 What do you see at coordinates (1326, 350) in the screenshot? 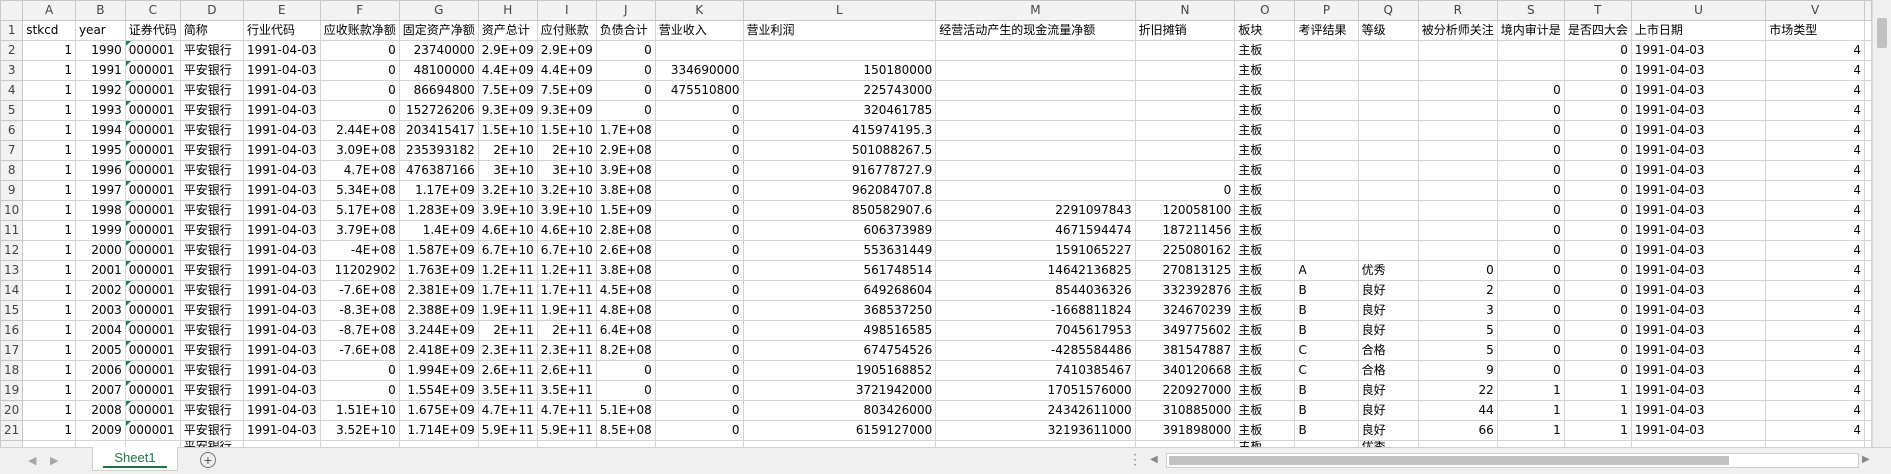
I see `table-cell: C` at bounding box center [1326, 350].